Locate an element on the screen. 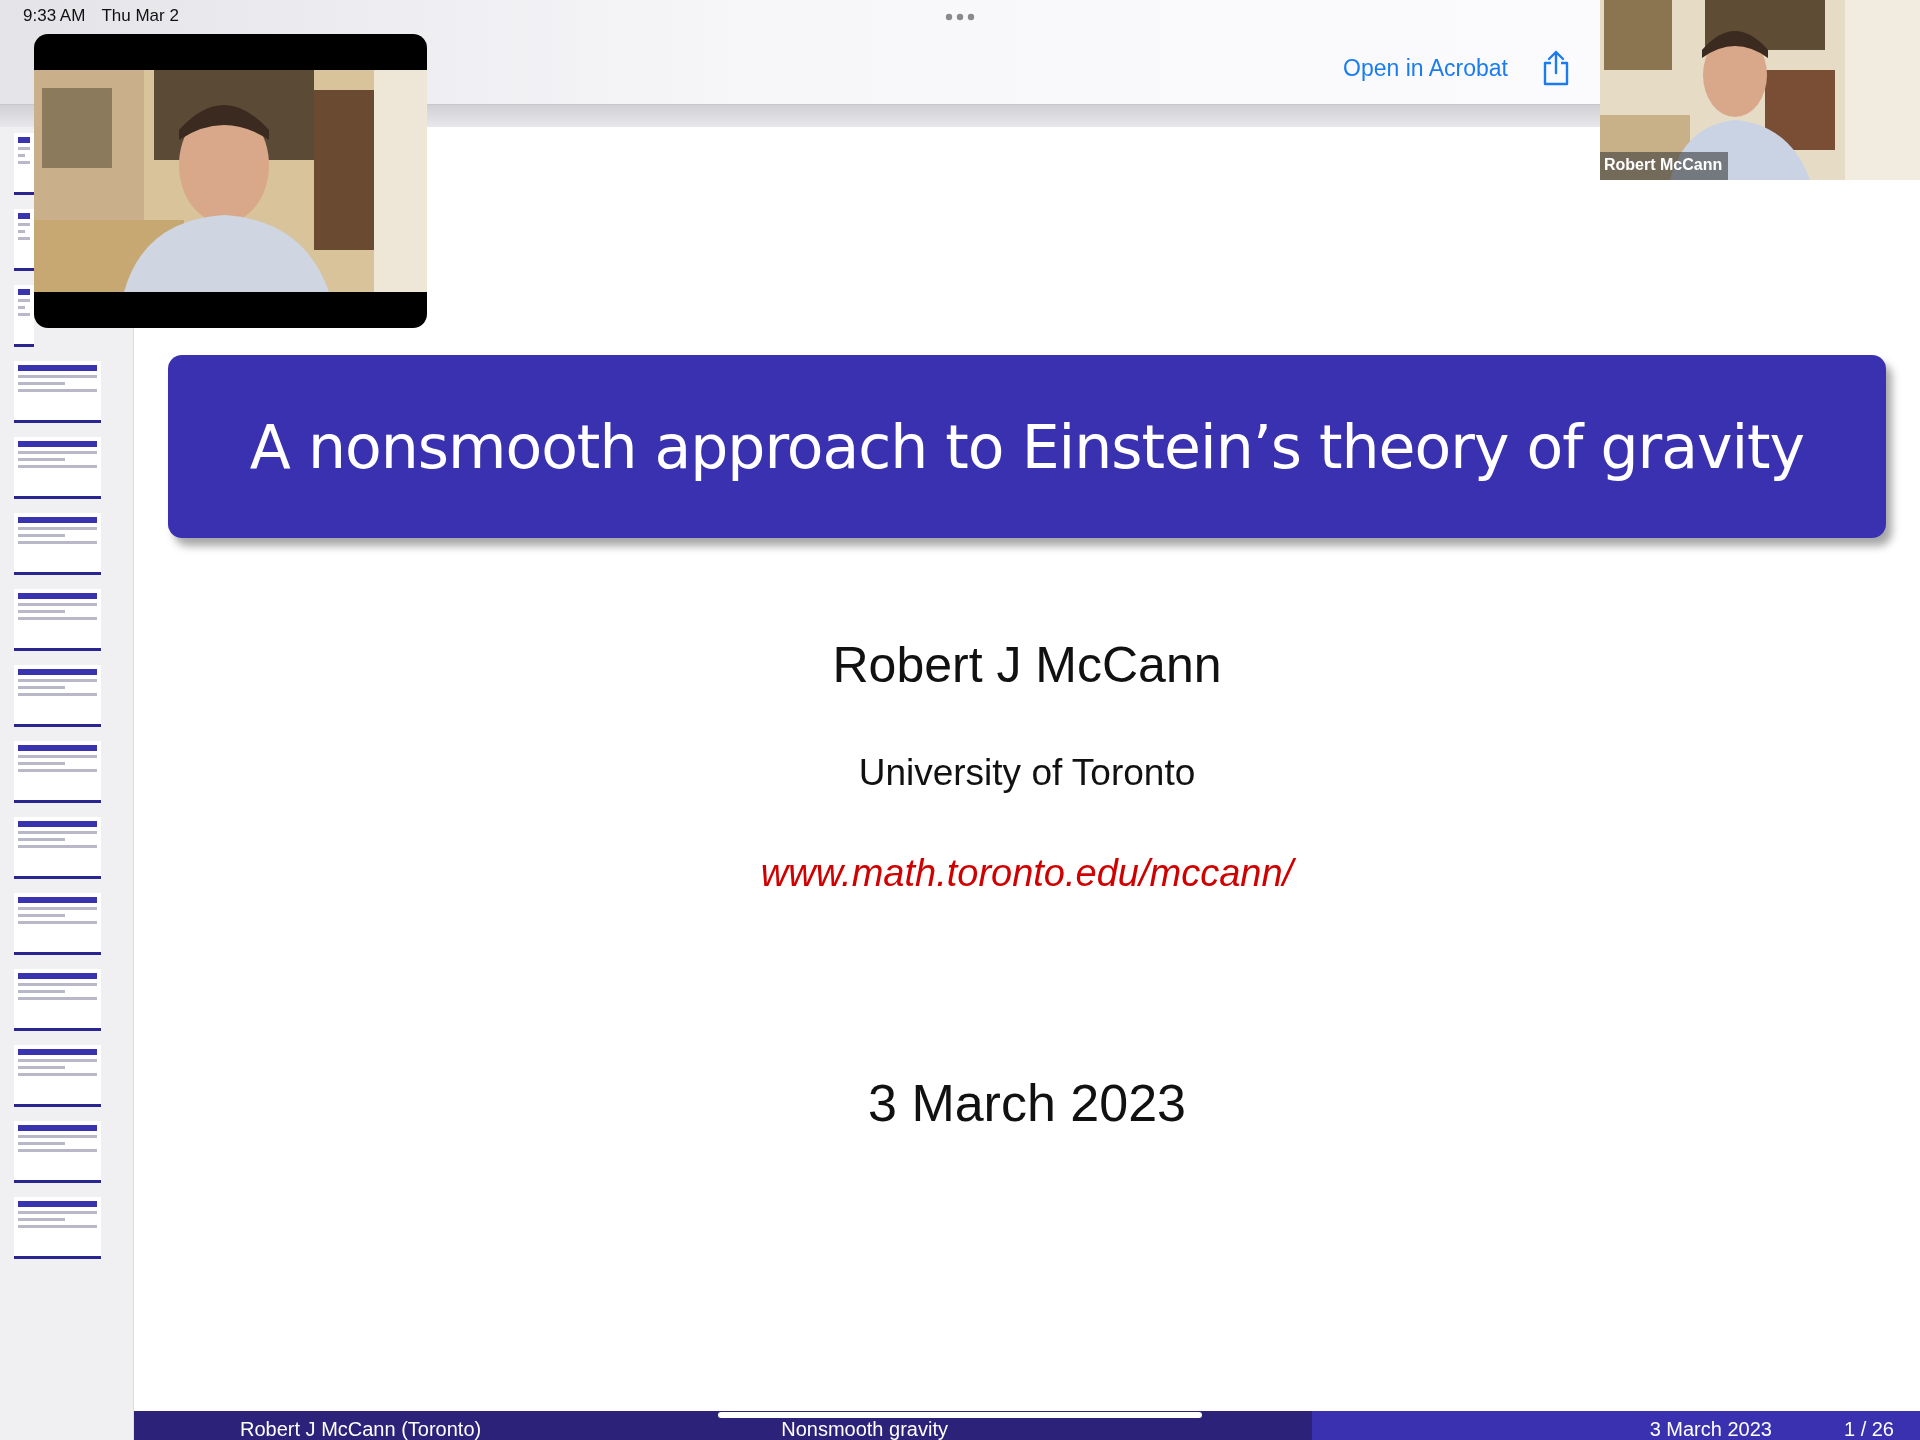  status-date: Thu Mar 2 is located at coordinates (140, 16).